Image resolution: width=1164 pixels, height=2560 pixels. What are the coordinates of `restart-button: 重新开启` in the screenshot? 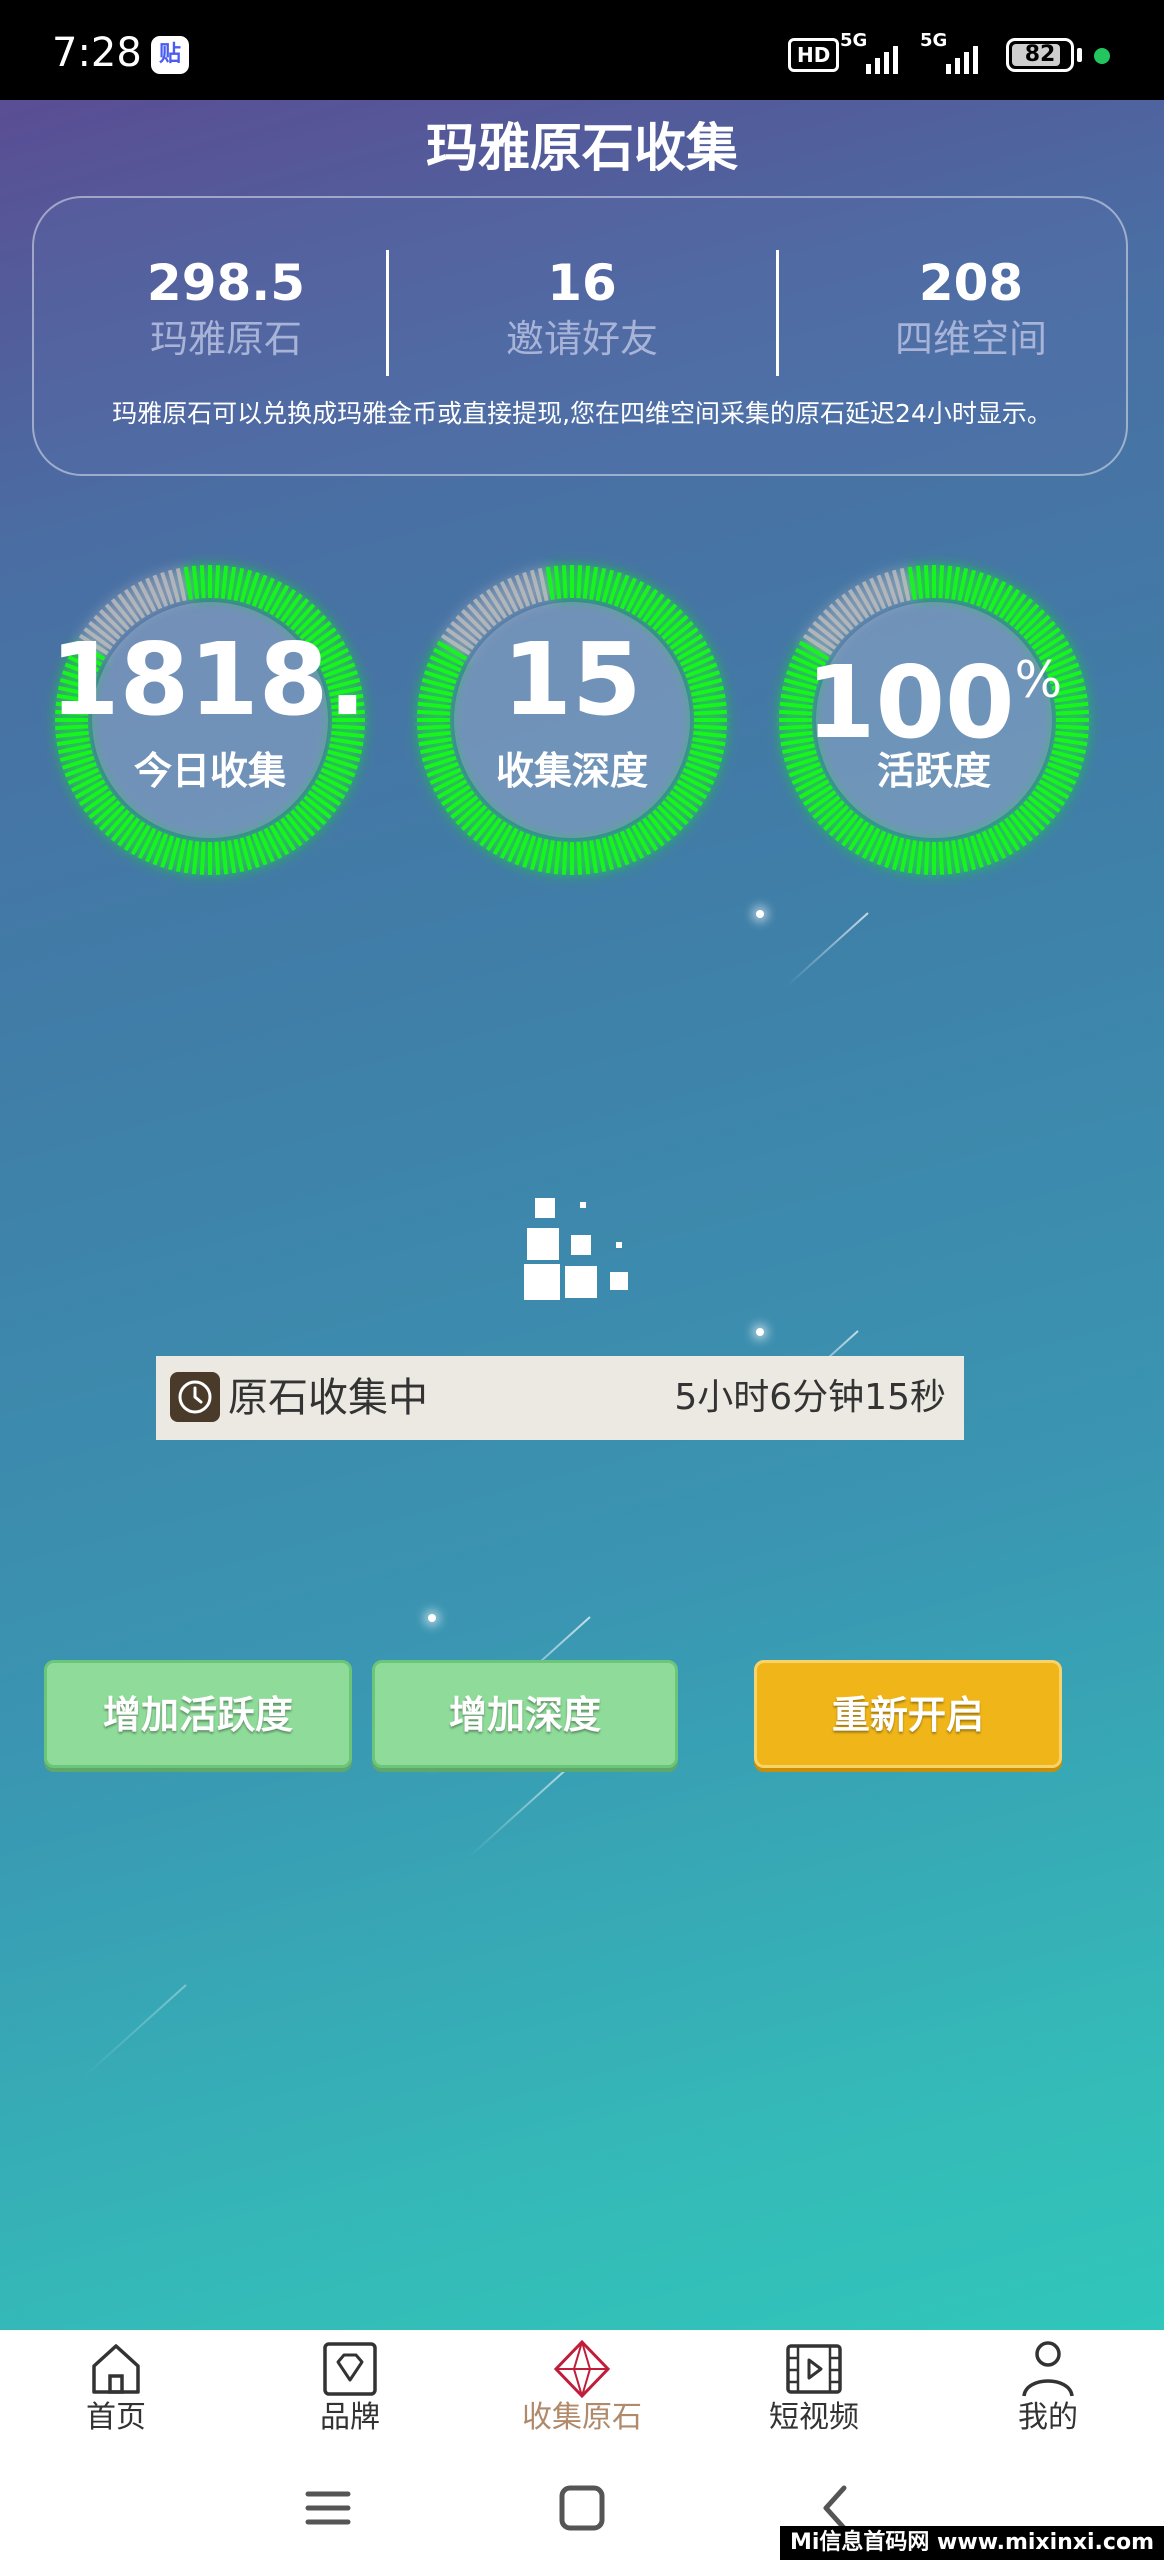 It's located at (908, 1714).